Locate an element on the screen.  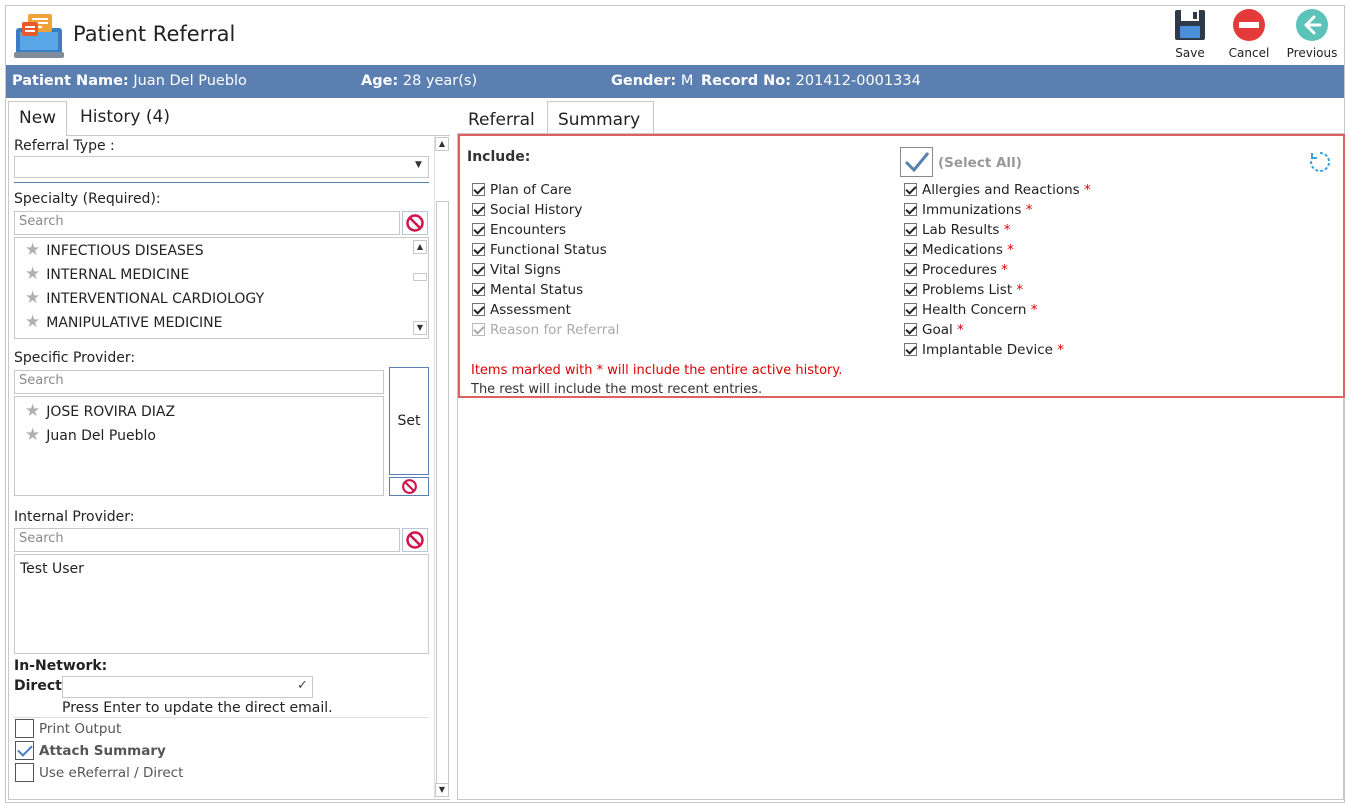
provider-item-label: Juan Del Pueblo is located at coordinates (101, 436).